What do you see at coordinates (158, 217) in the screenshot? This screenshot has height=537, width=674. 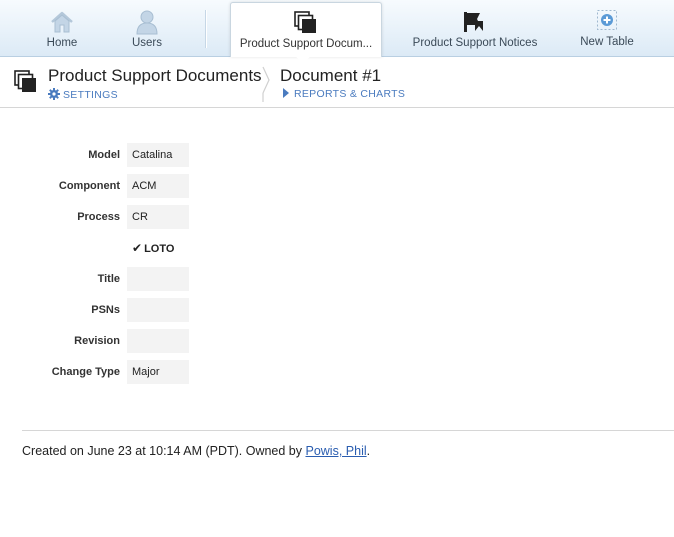 I see `field-value: CR` at bounding box center [158, 217].